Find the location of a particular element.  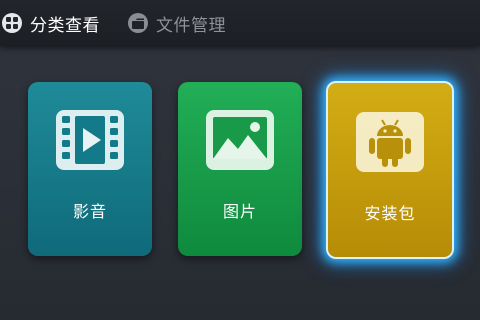

category-tile-pictures: 图片 is located at coordinates (240, 169).